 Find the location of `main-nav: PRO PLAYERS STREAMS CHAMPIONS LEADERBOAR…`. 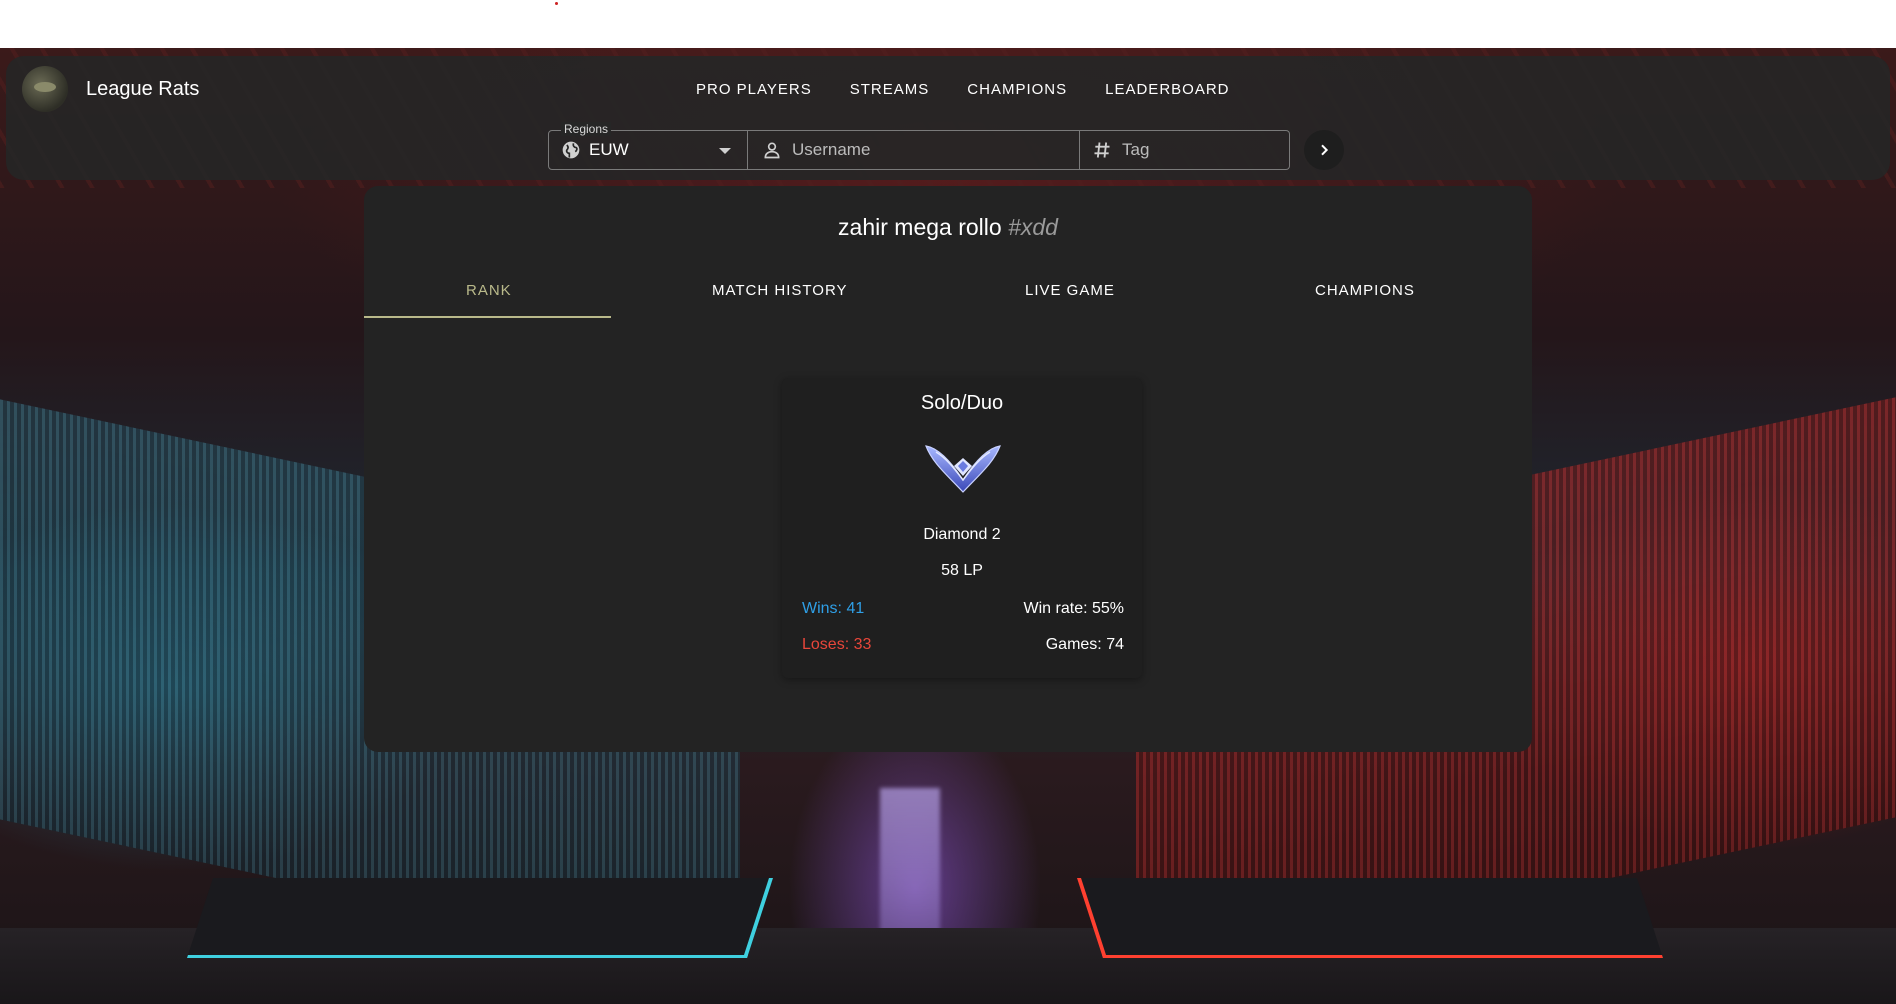

main-nav: PRO PLAYERS STREAMS CHAMPIONS LEADERBOAR… is located at coordinates (963, 89).